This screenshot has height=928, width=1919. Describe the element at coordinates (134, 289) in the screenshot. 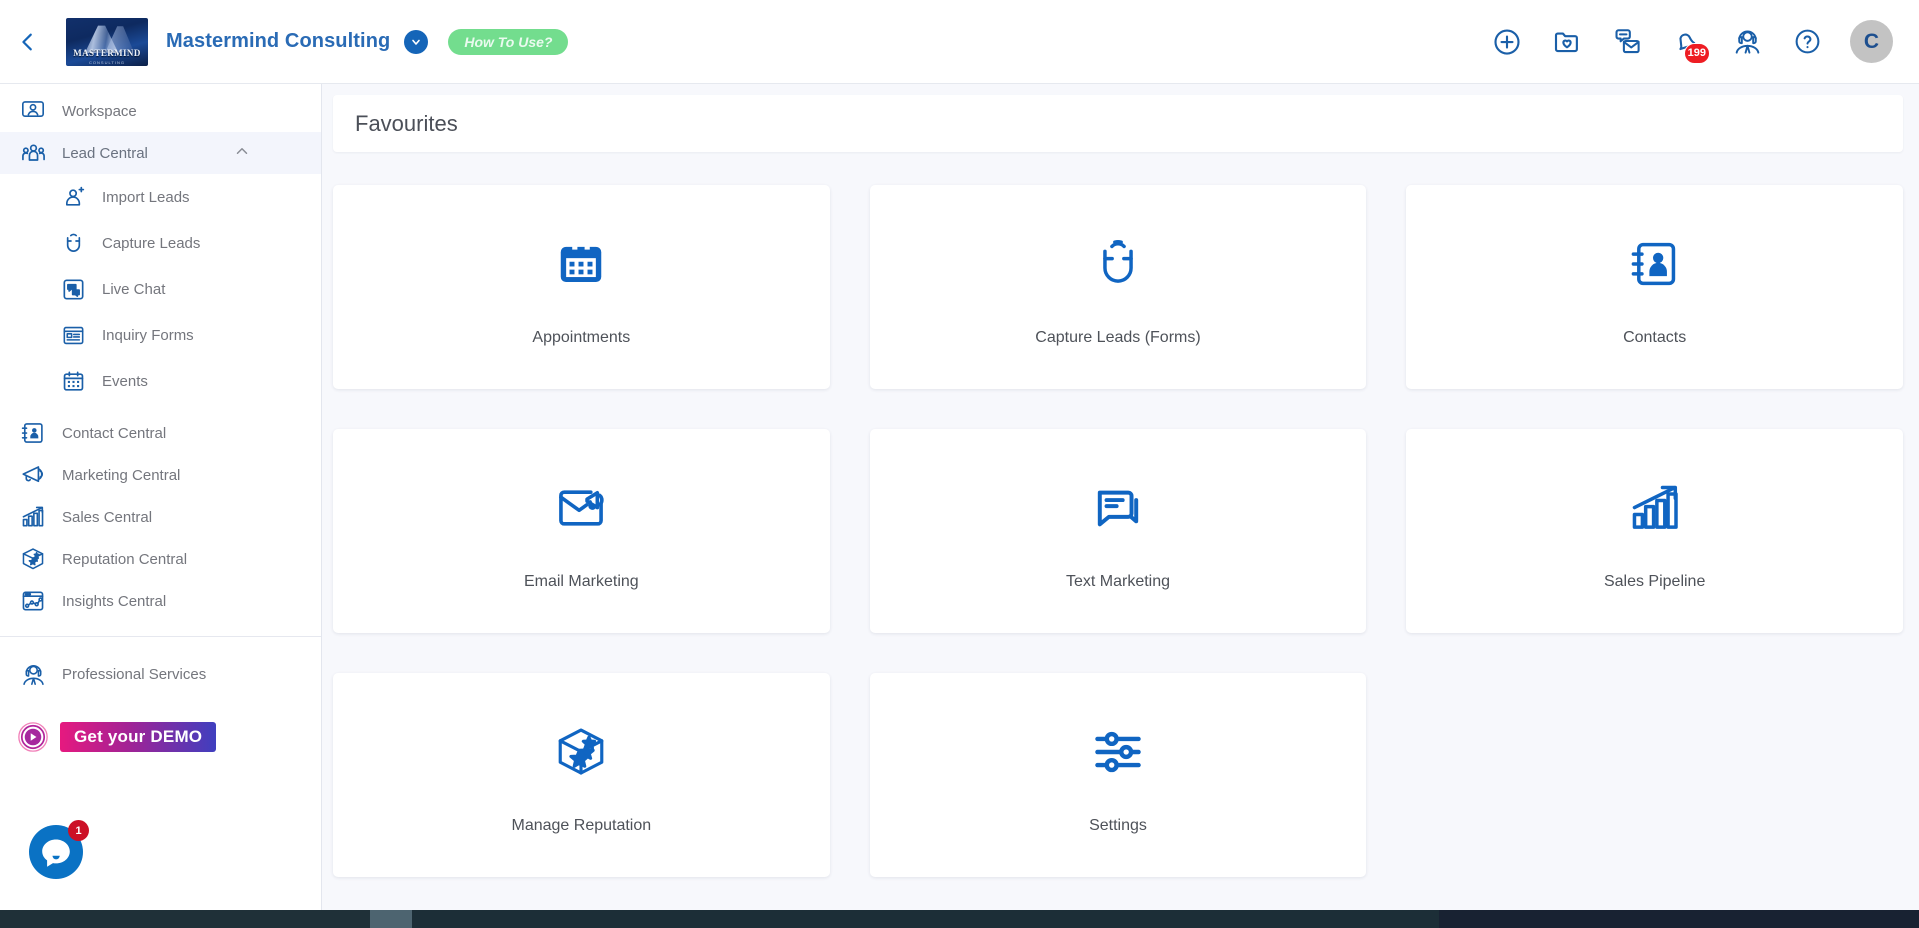

I see `sidebar-item-label: Live Chat` at that location.